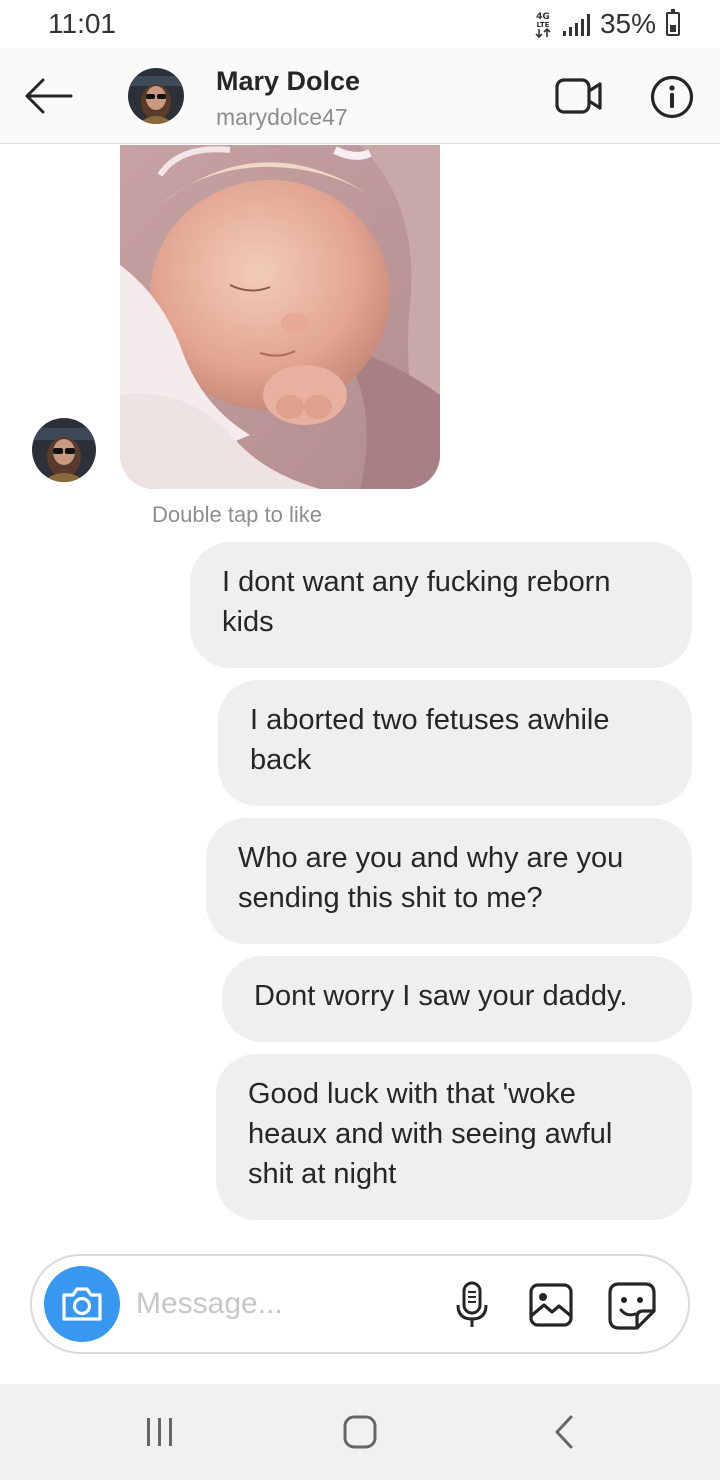 The width and height of the screenshot is (720, 1480). I want to click on sender-avatar, so click(64, 450).